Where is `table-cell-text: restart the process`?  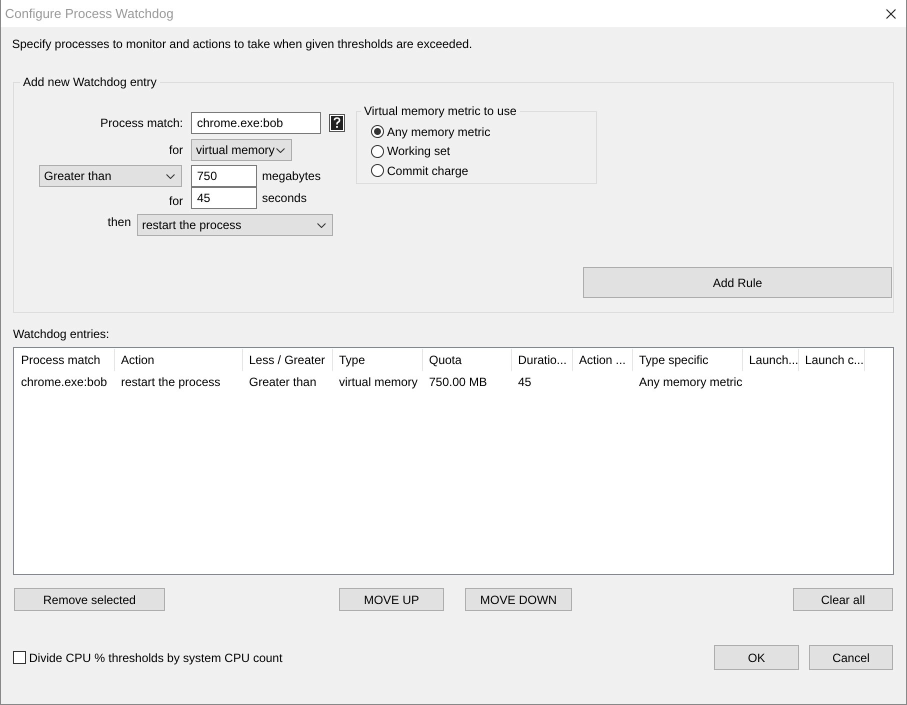 table-cell-text: restart the process is located at coordinates (171, 381).